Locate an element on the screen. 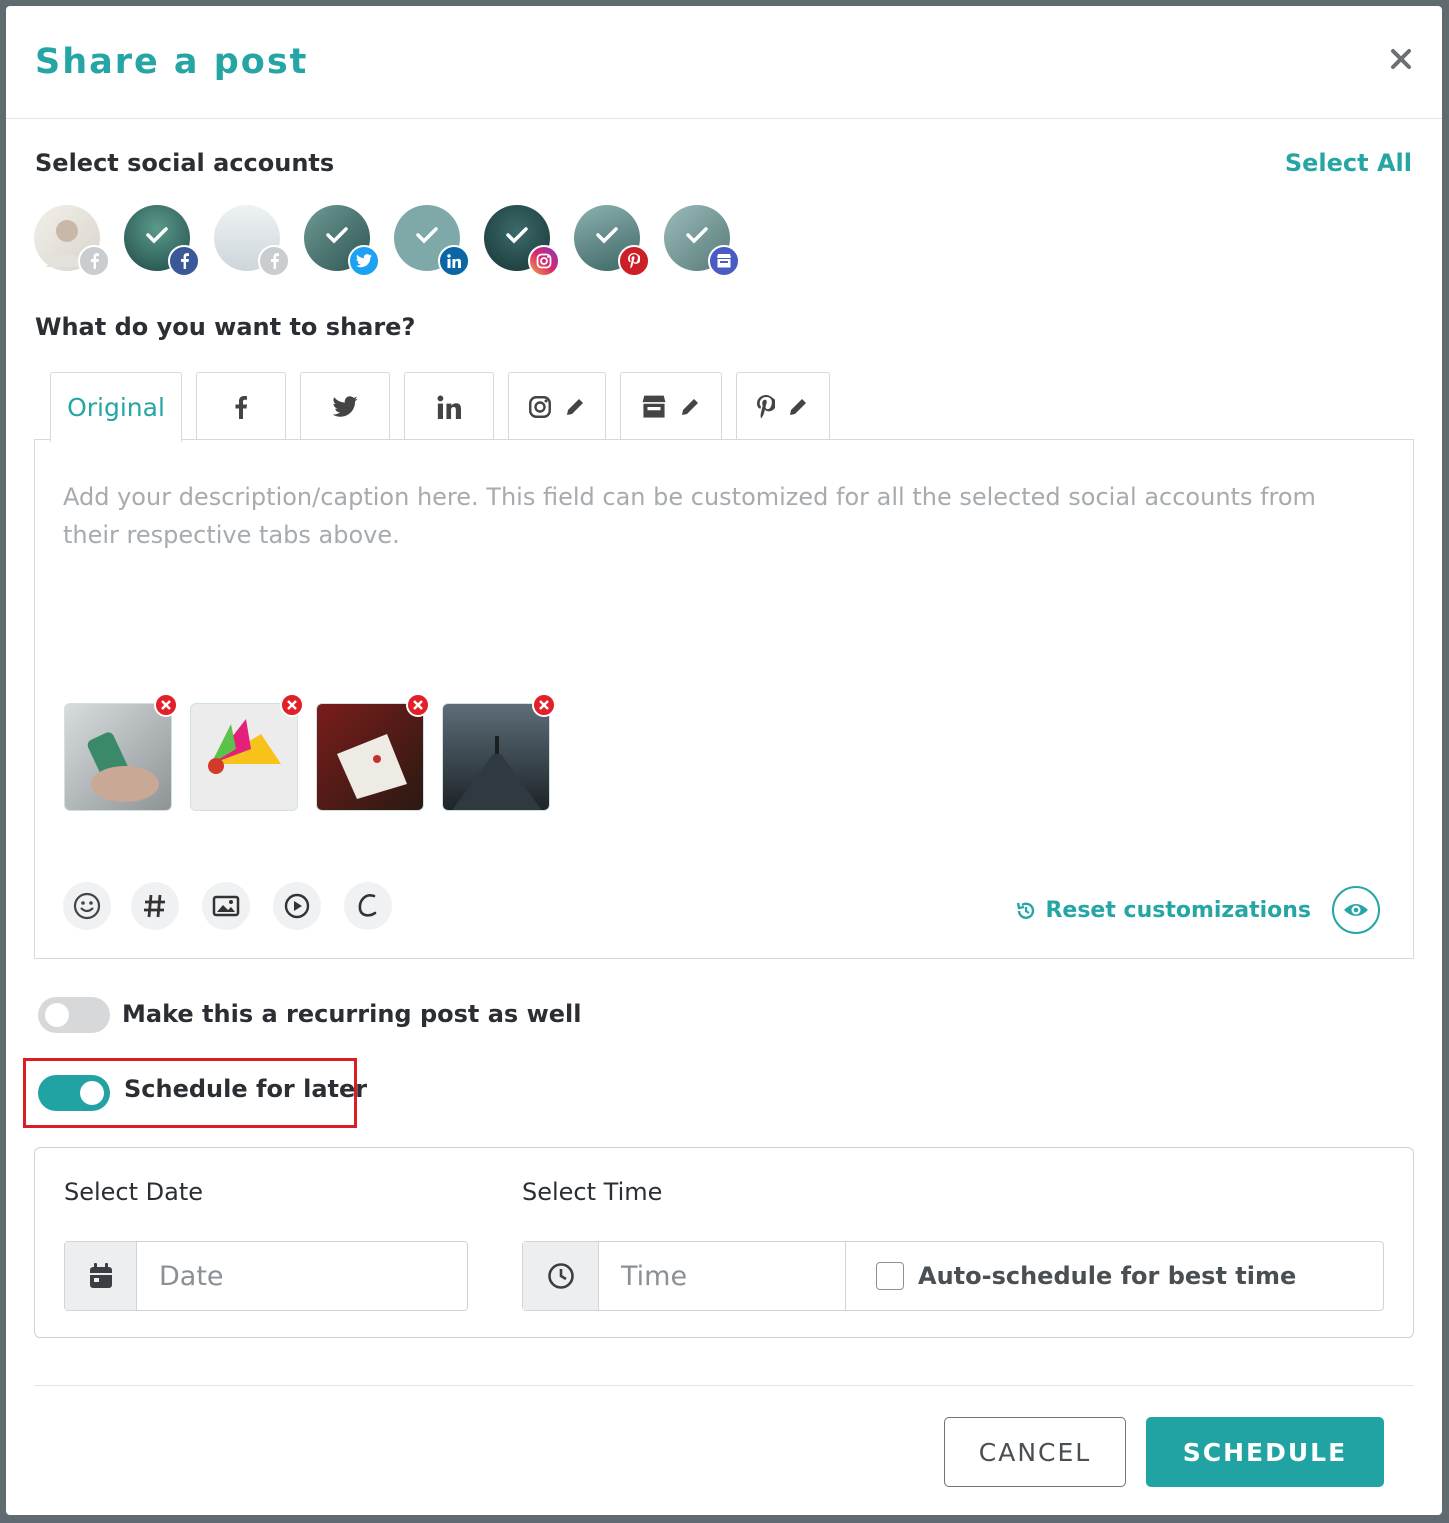 This screenshot has height=1523, width=1449. time-input-group: Auto-schedule for best time is located at coordinates (953, 1276).